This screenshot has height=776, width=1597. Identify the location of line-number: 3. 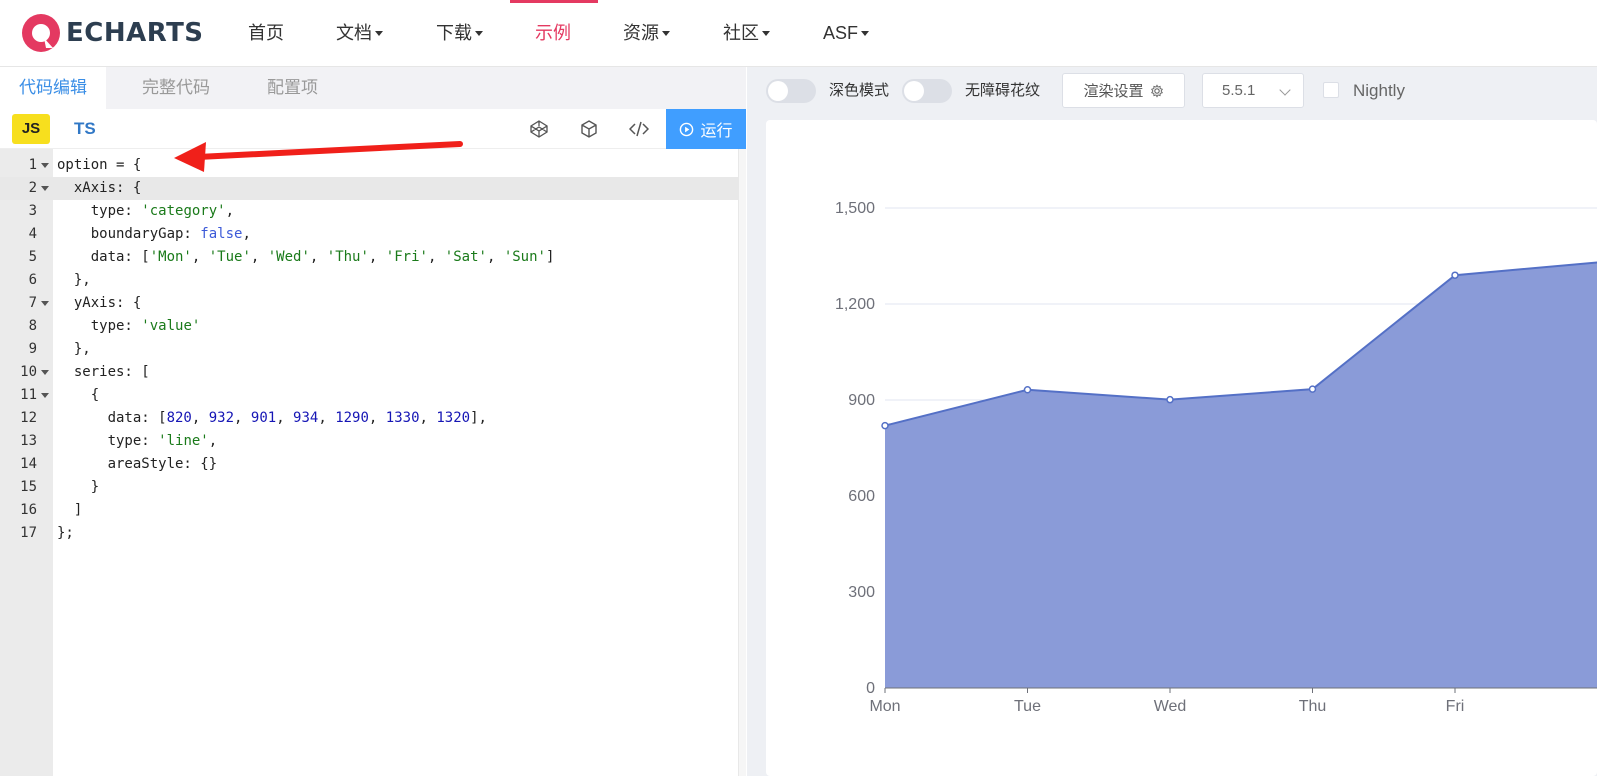
(32, 211).